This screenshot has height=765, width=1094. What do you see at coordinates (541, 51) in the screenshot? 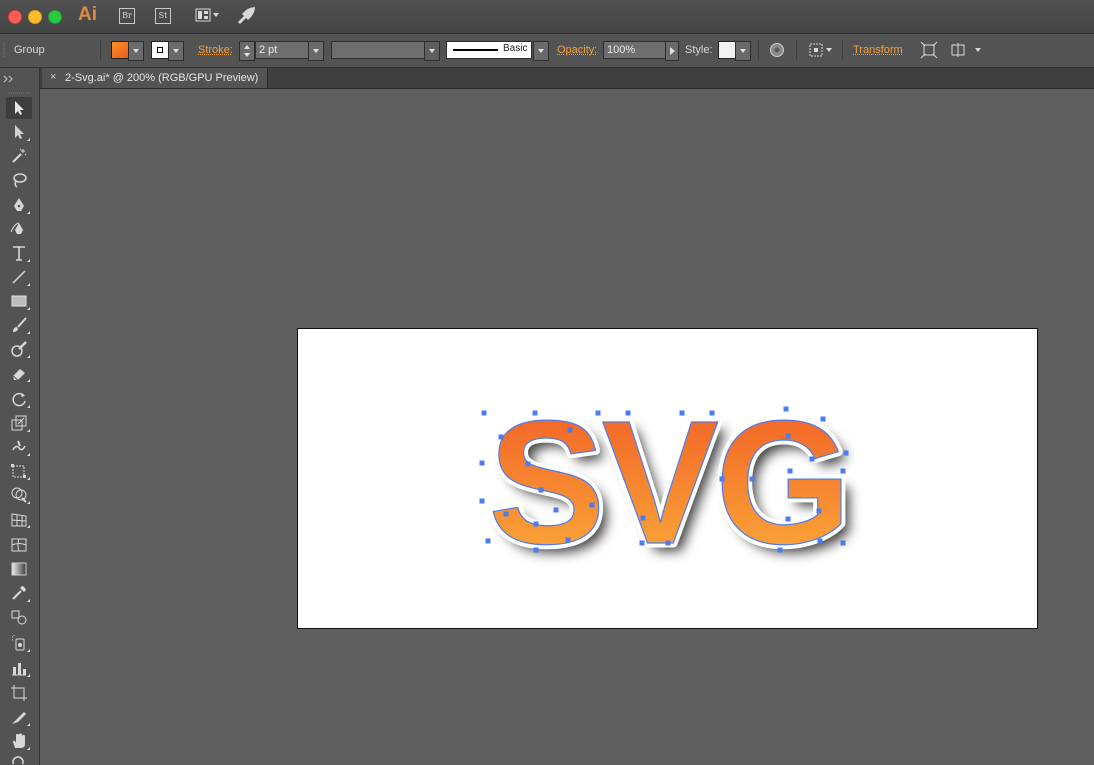
I see `brush-dropdown` at bounding box center [541, 51].